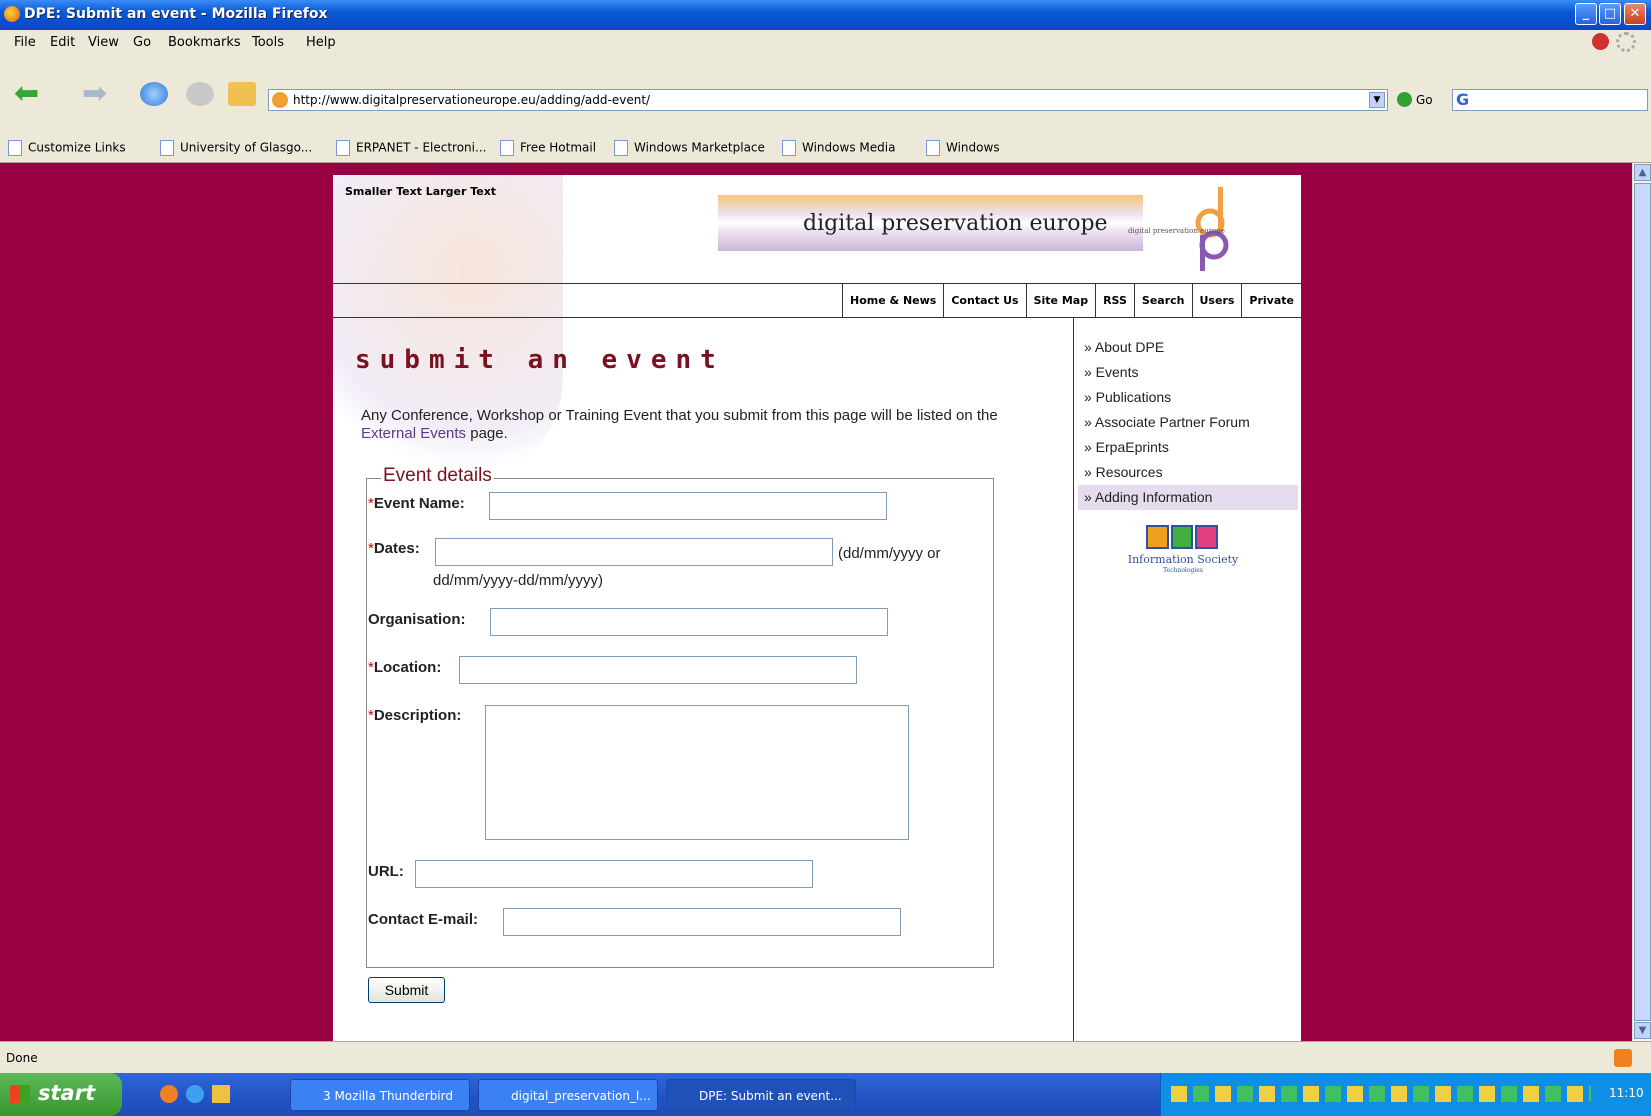 The image size is (1651, 1116). What do you see at coordinates (1642, 172) in the screenshot?
I see `scroll-up-icon: ▲` at bounding box center [1642, 172].